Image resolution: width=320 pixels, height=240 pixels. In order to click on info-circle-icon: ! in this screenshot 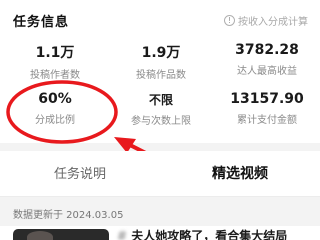, I will do `click(229, 20)`.